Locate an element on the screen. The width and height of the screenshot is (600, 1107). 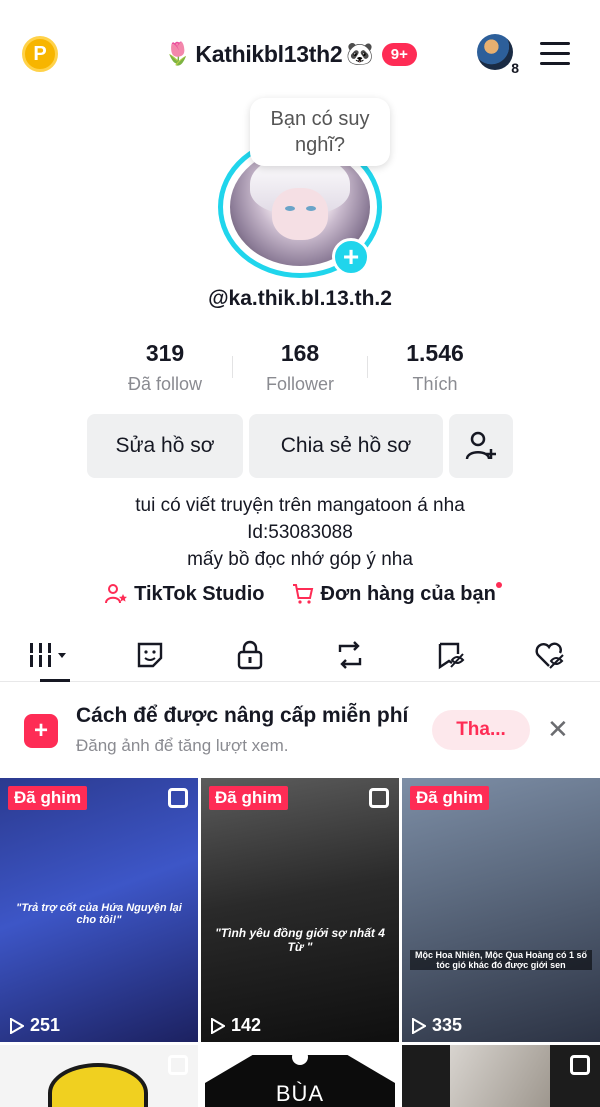
account-username: Kathikbl13th2 is located at coordinates (269, 53).